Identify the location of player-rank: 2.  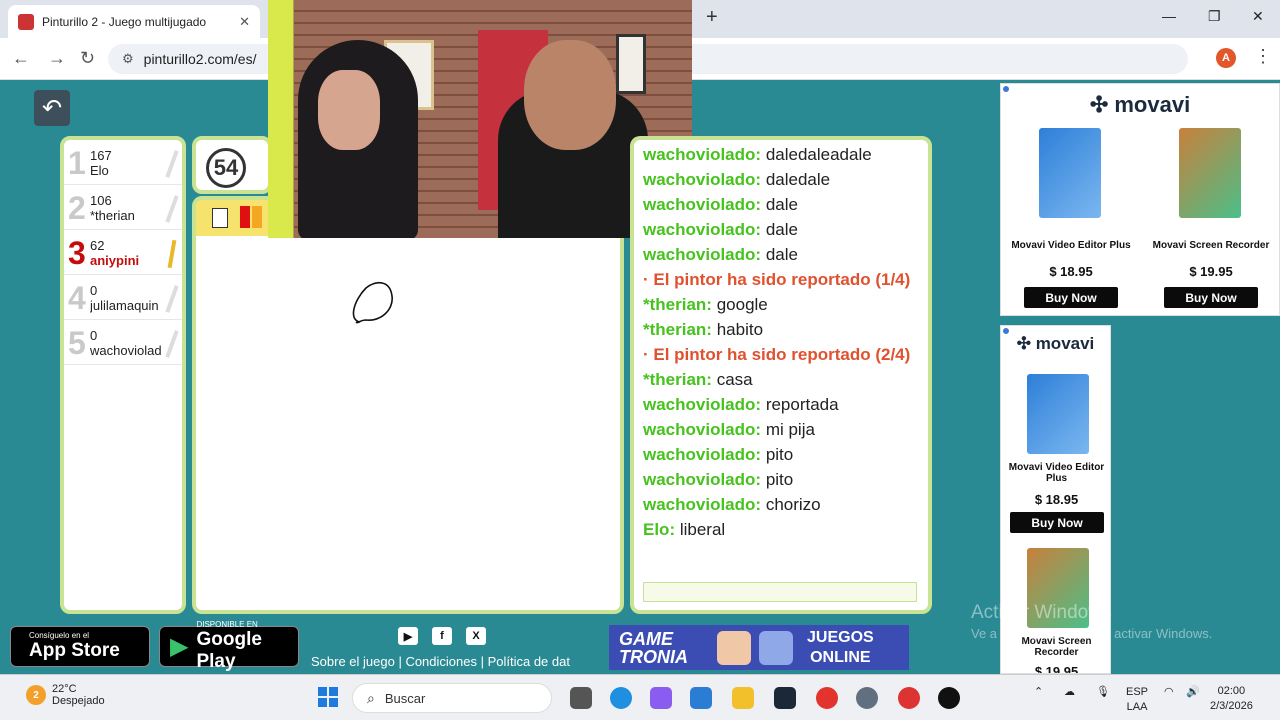
(77, 208).